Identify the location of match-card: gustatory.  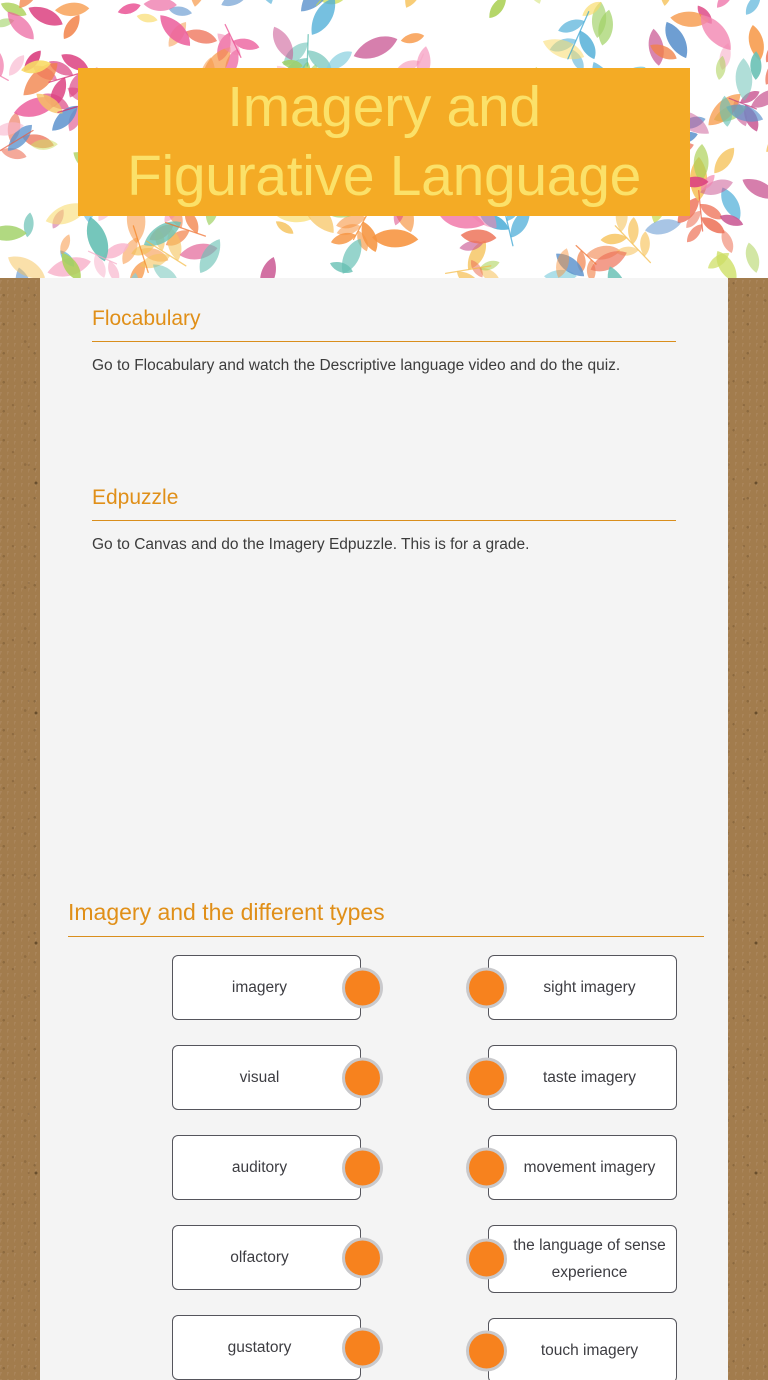
(277, 1347).